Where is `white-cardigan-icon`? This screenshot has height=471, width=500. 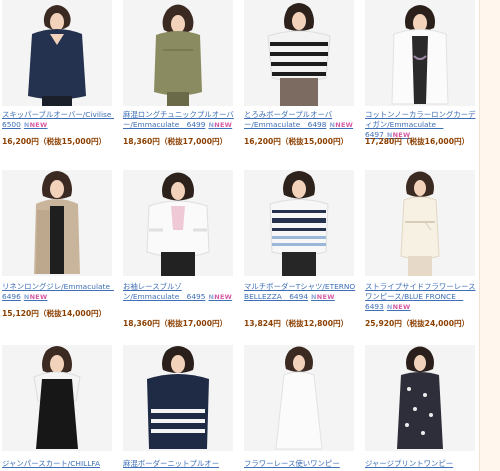 white-cardigan-icon is located at coordinates (420, 53).